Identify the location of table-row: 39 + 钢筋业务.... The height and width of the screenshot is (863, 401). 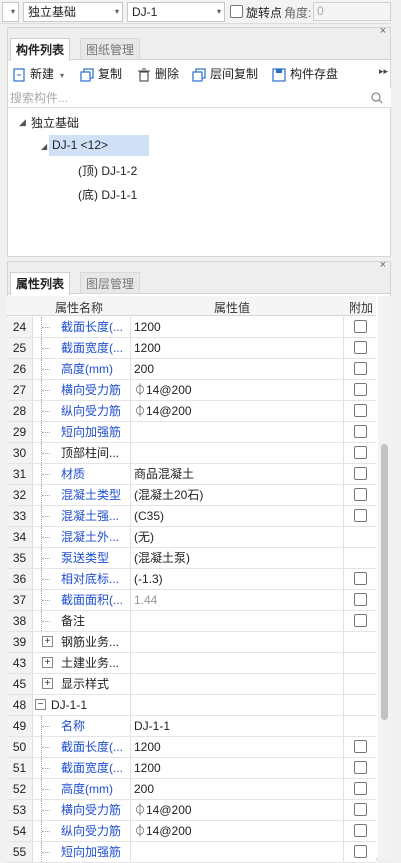
(191, 642).